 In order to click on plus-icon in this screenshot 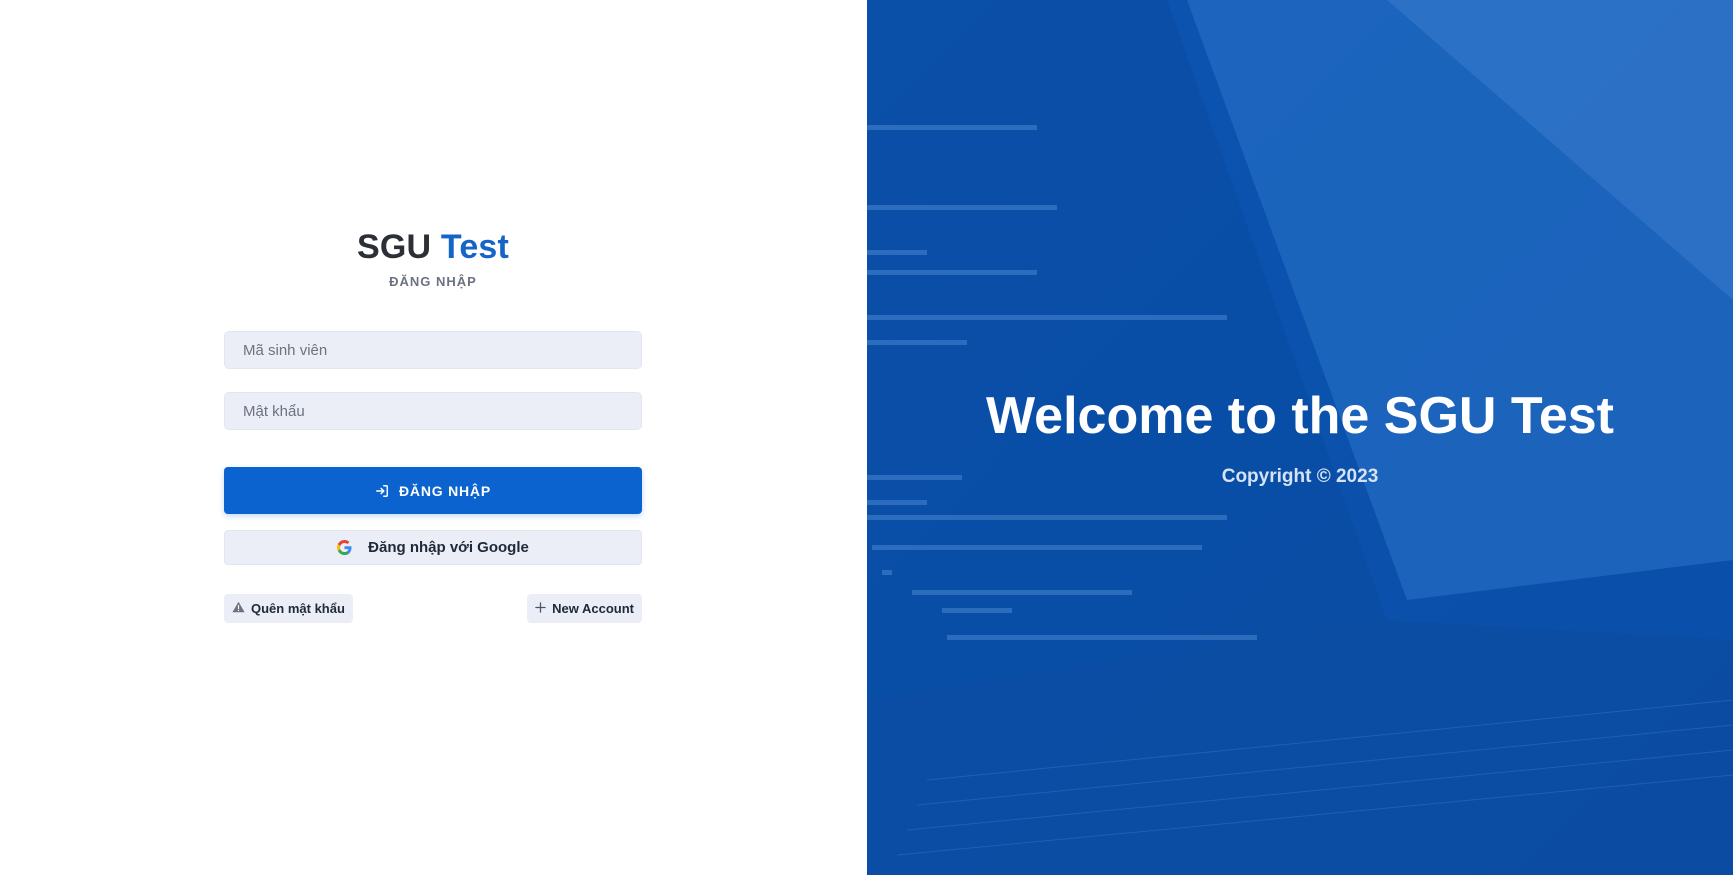, I will do `click(540, 608)`.